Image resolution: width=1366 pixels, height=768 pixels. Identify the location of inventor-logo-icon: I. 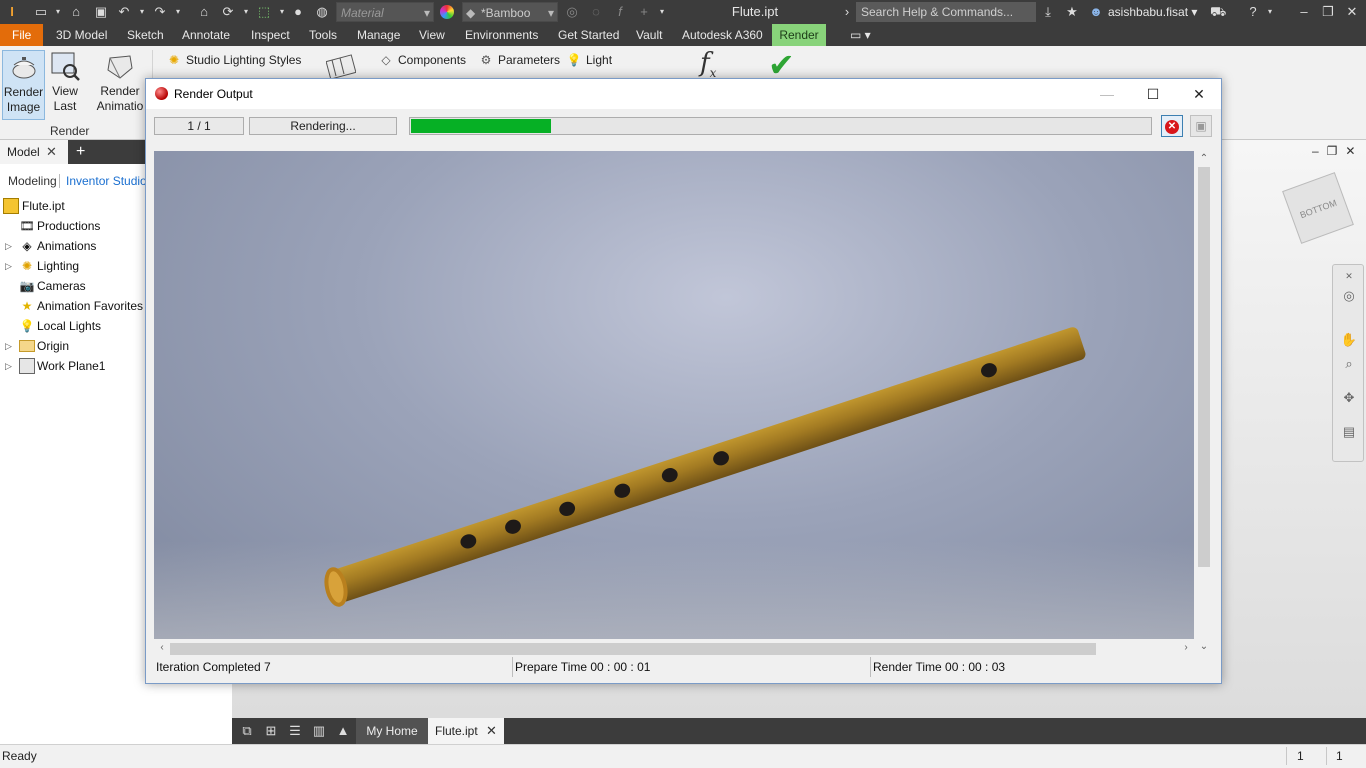
(12, 12).